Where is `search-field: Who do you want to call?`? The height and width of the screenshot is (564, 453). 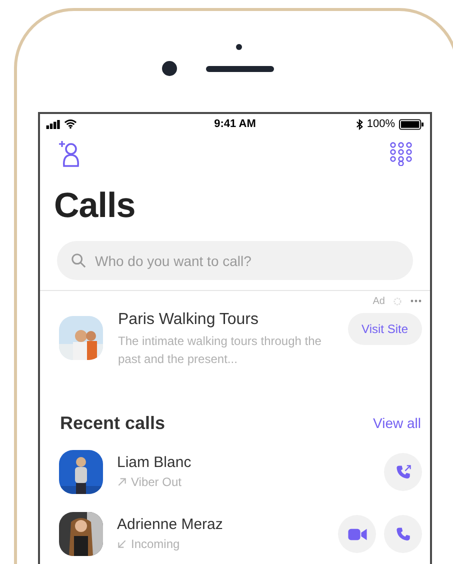
search-field: Who do you want to call? is located at coordinates (235, 260).